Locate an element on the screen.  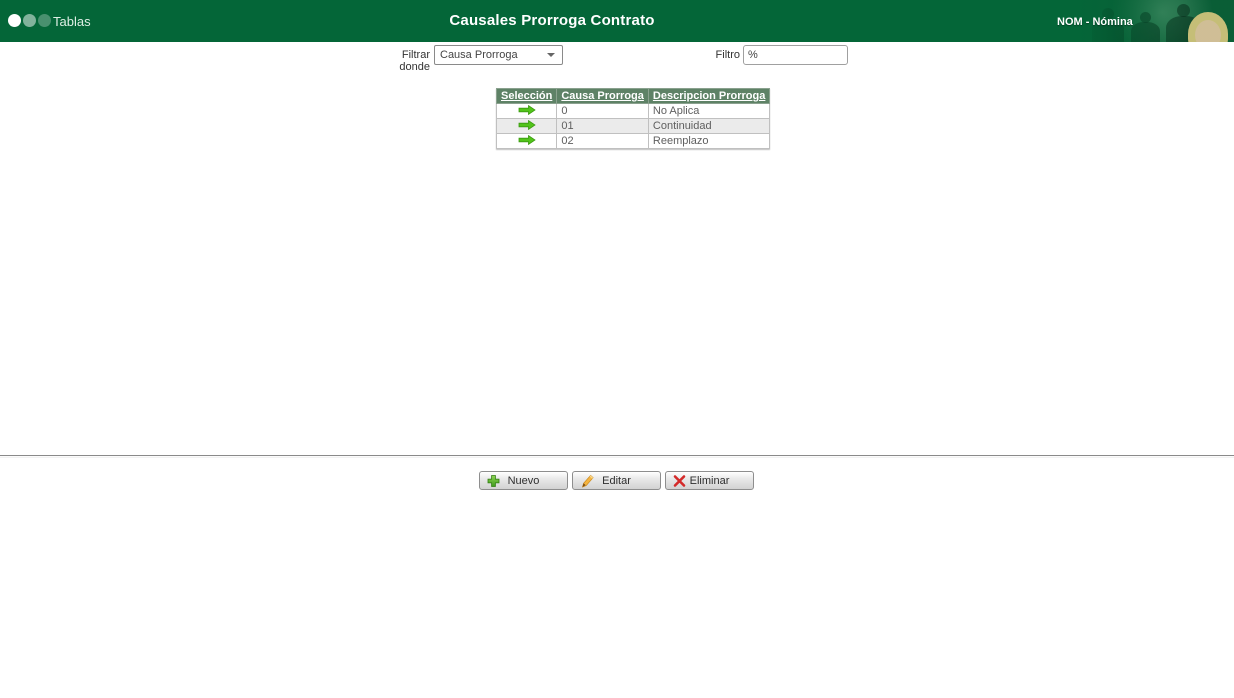
delete-button-label: Eliminar is located at coordinates (709, 480).